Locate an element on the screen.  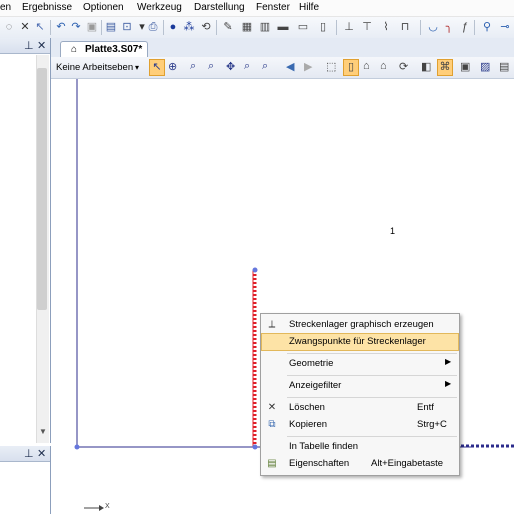
rotate-icon: ⟲ is located at coordinates (206, 27).